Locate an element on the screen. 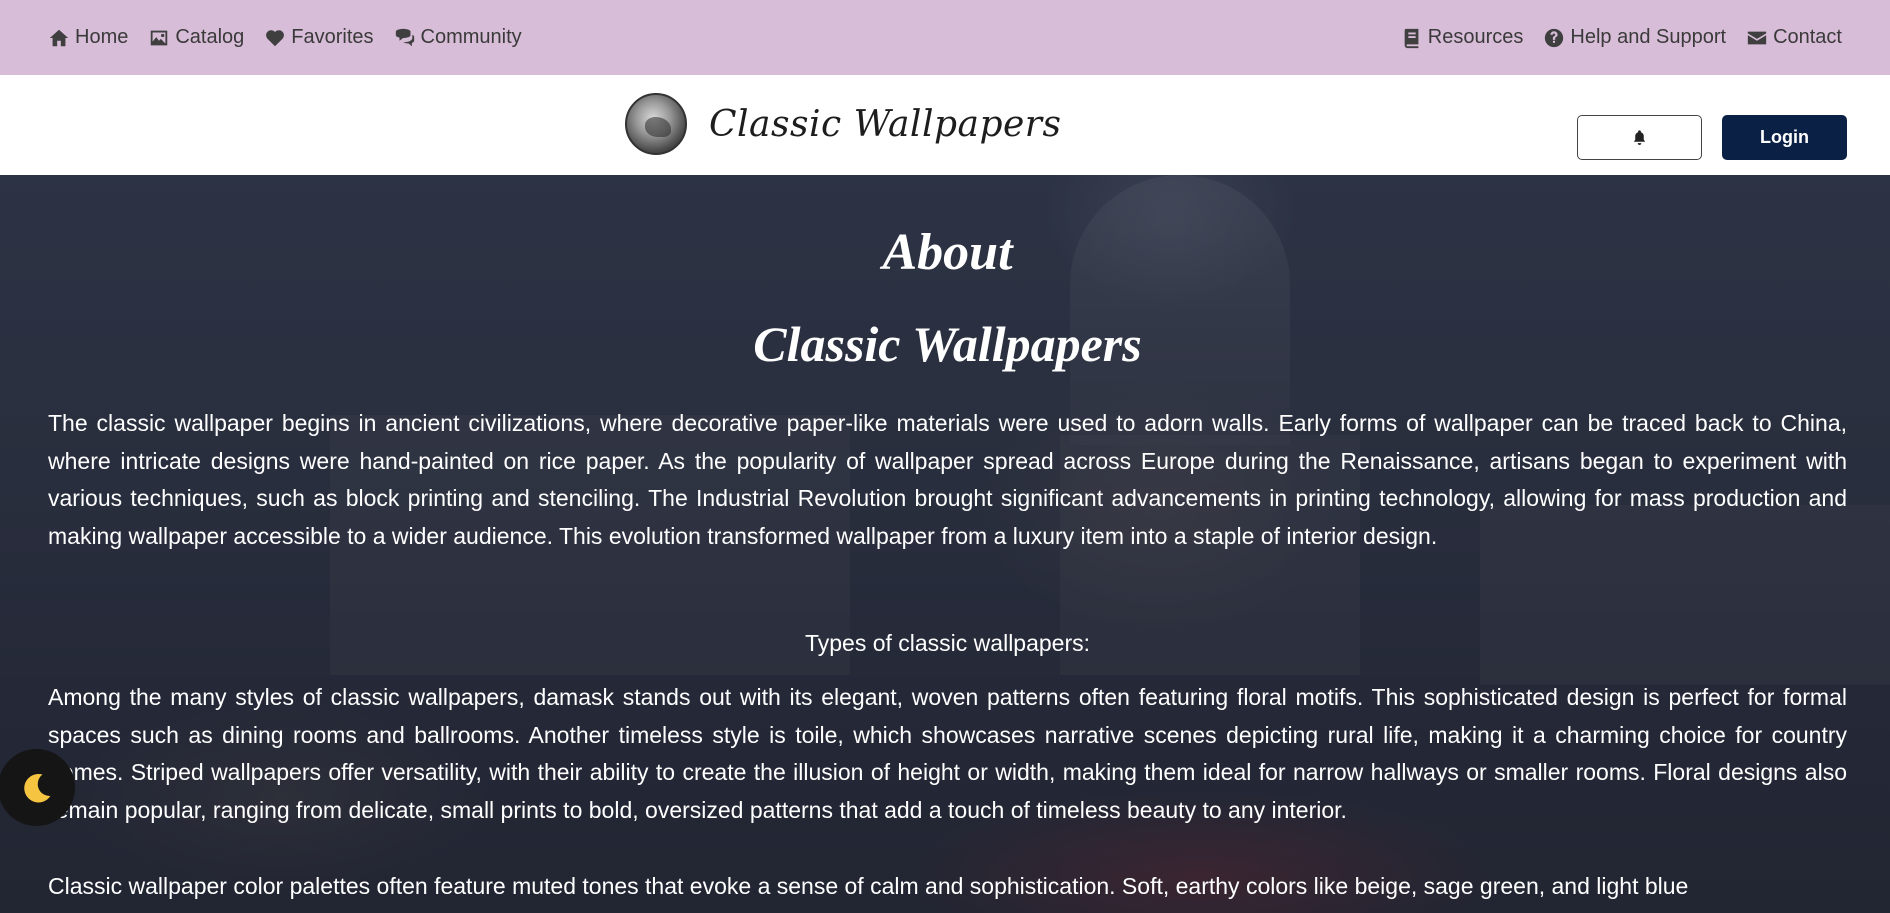  nav-home-link: Home is located at coordinates (88, 37).